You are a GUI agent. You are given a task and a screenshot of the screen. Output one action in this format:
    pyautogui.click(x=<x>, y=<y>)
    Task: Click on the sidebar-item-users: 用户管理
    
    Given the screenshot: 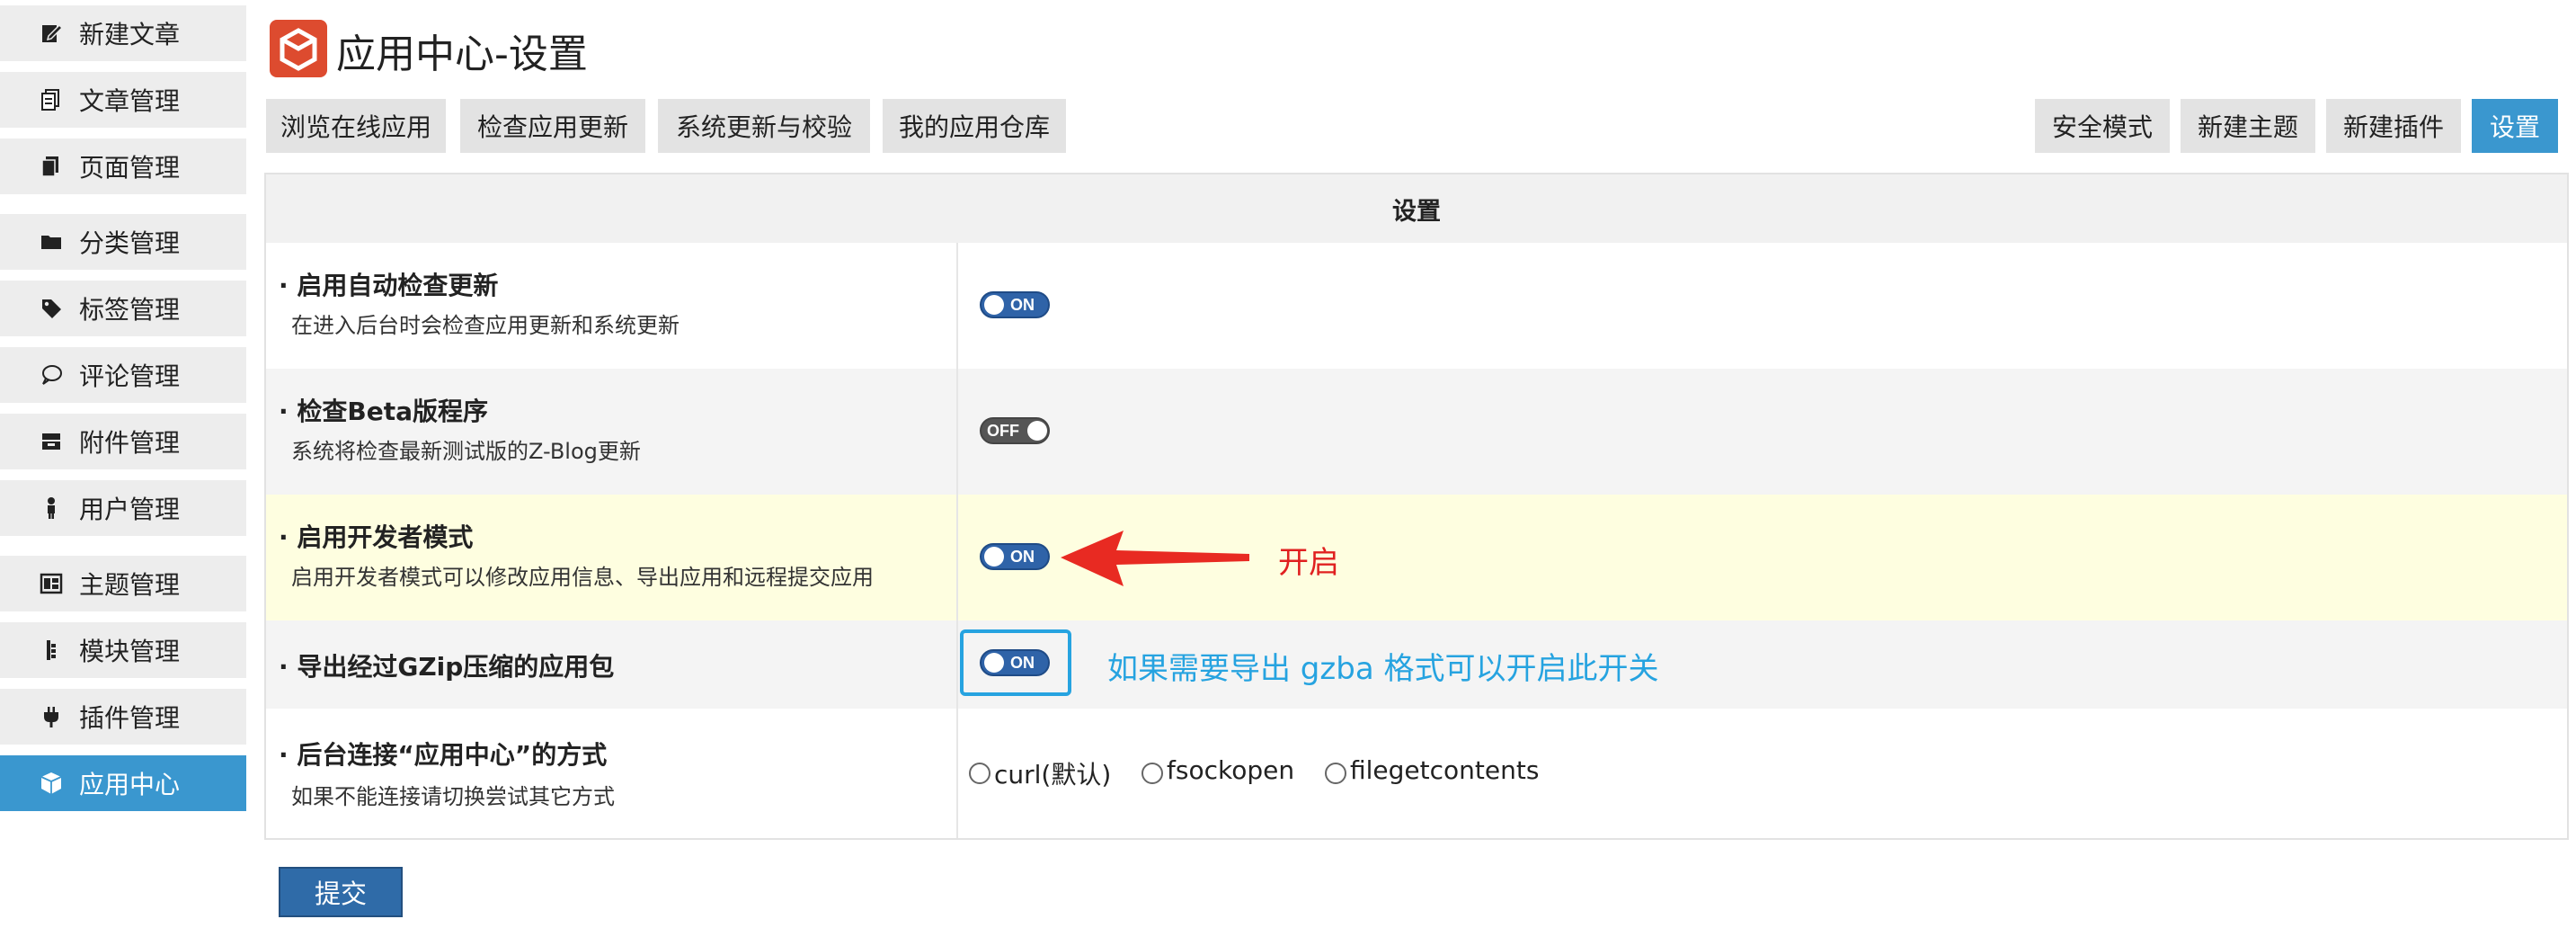 What is the action you would take?
    pyautogui.click(x=123, y=508)
    